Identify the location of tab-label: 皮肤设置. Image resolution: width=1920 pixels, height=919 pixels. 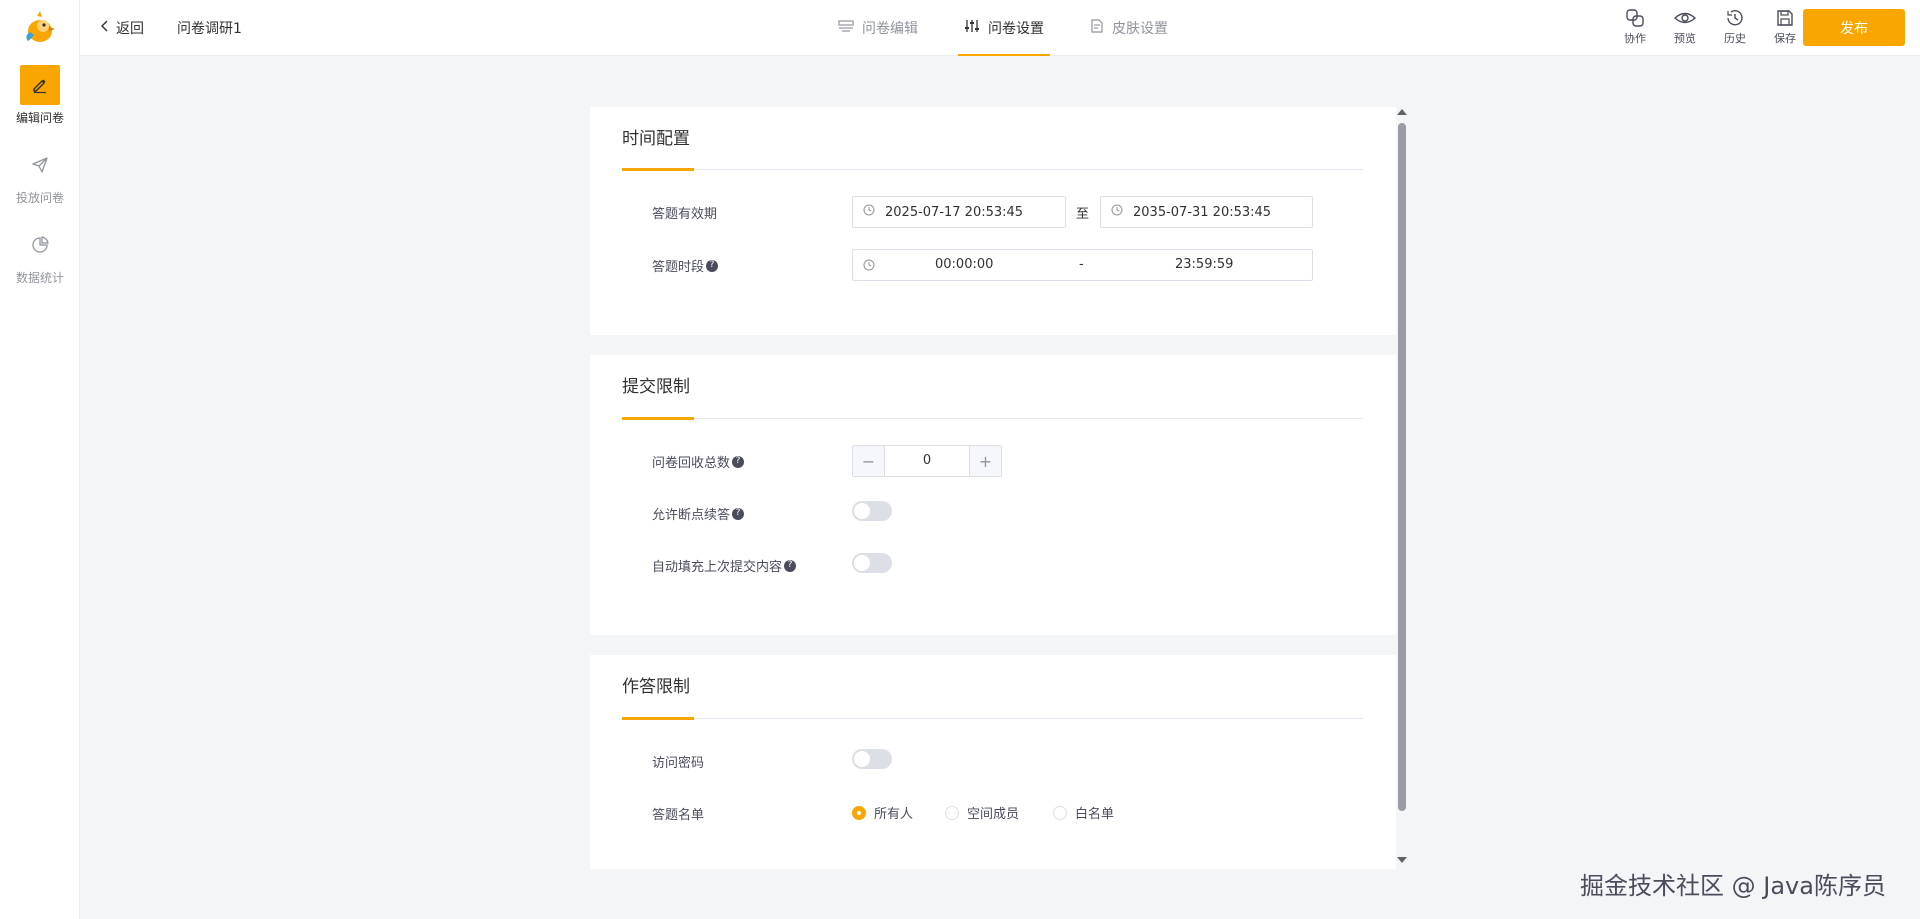
(1140, 29).